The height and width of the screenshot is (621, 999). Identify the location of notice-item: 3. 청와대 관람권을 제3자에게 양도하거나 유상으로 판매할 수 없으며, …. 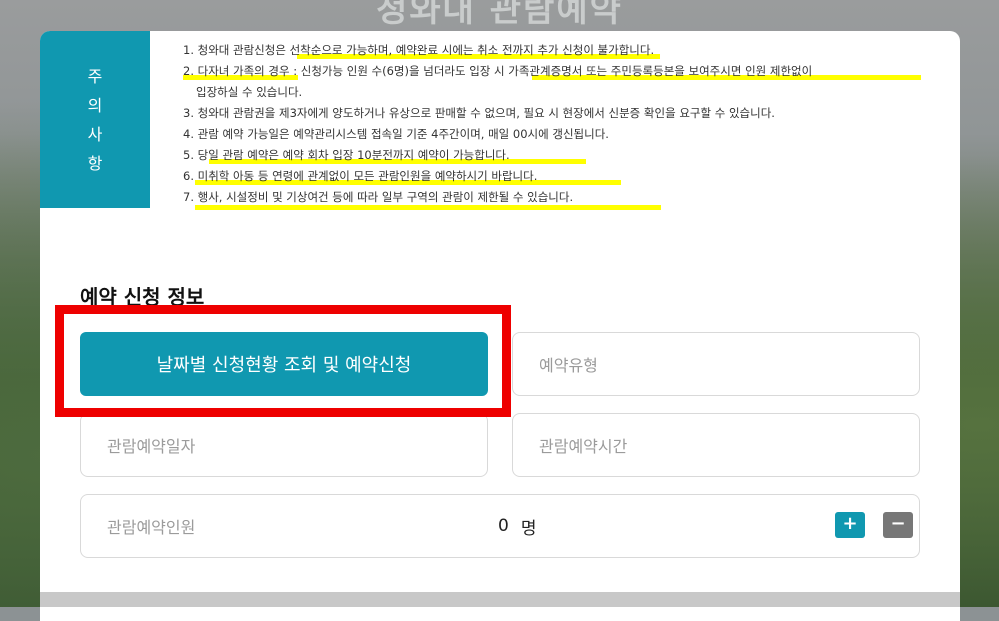
(479, 113).